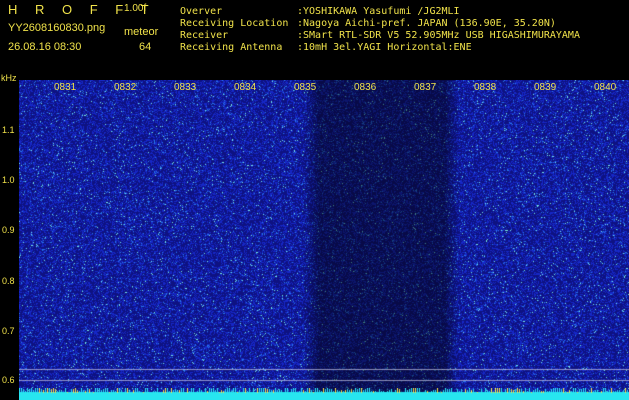  What do you see at coordinates (8, 130) in the screenshot?
I see `y-tick: 1.1` at bounding box center [8, 130].